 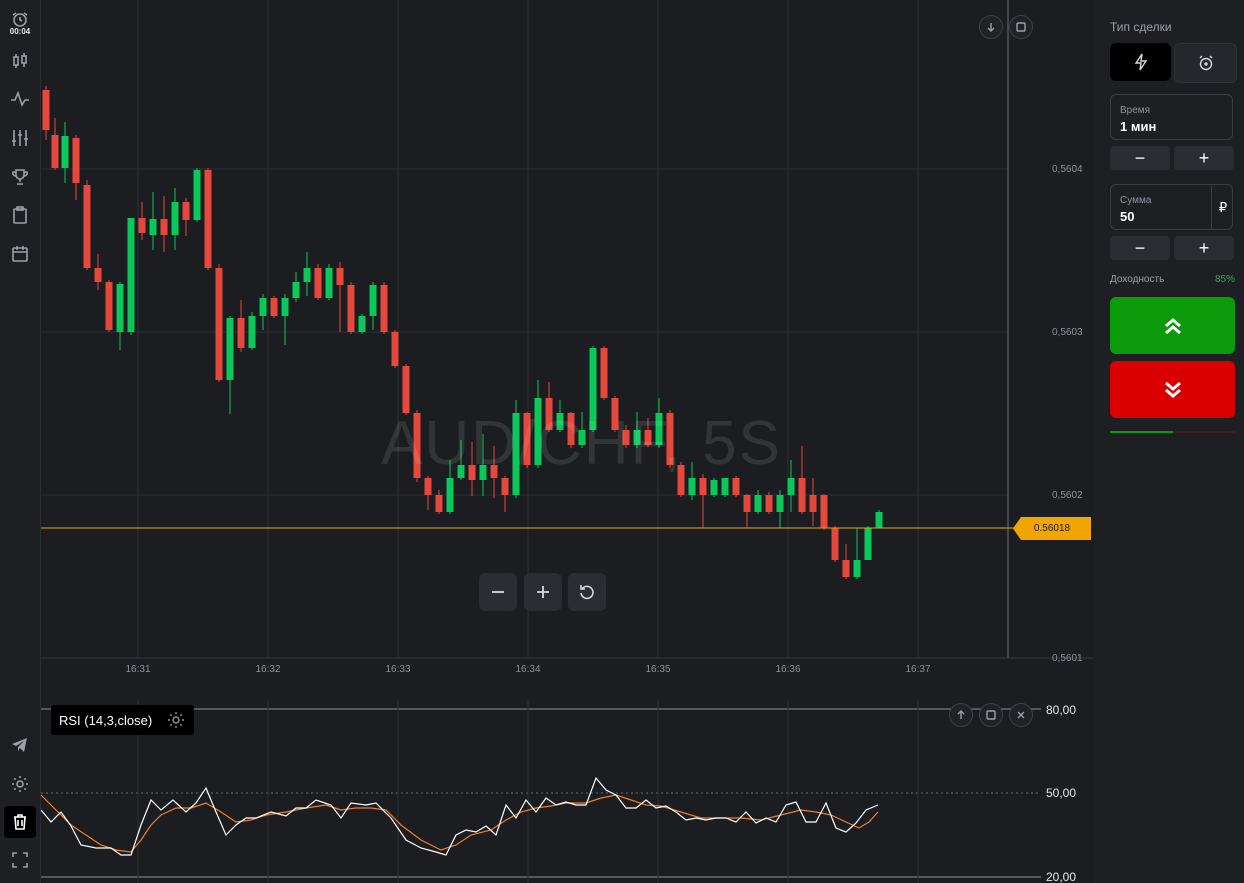 I want to click on time-tick: 16:36, so click(x=788, y=669).